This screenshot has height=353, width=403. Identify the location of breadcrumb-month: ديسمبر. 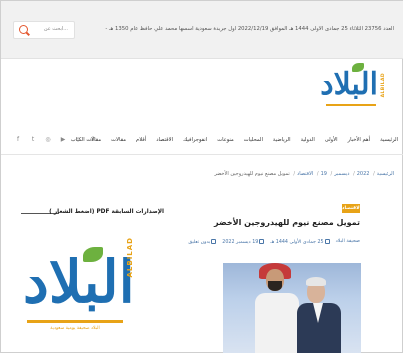
(341, 174).